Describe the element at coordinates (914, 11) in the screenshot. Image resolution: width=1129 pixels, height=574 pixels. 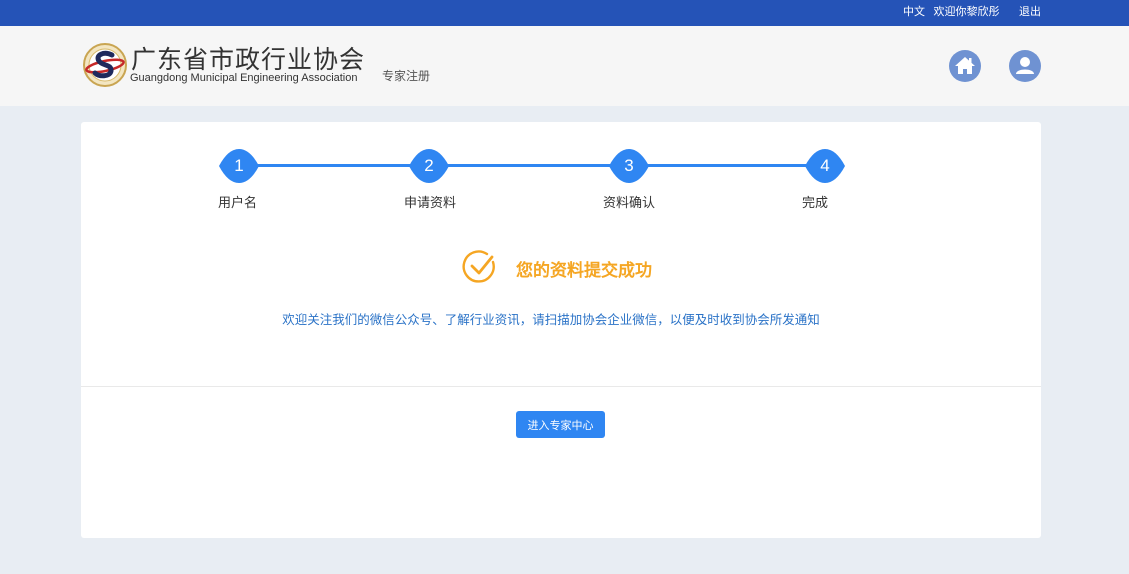
I see `language-switch: 中文` at that location.